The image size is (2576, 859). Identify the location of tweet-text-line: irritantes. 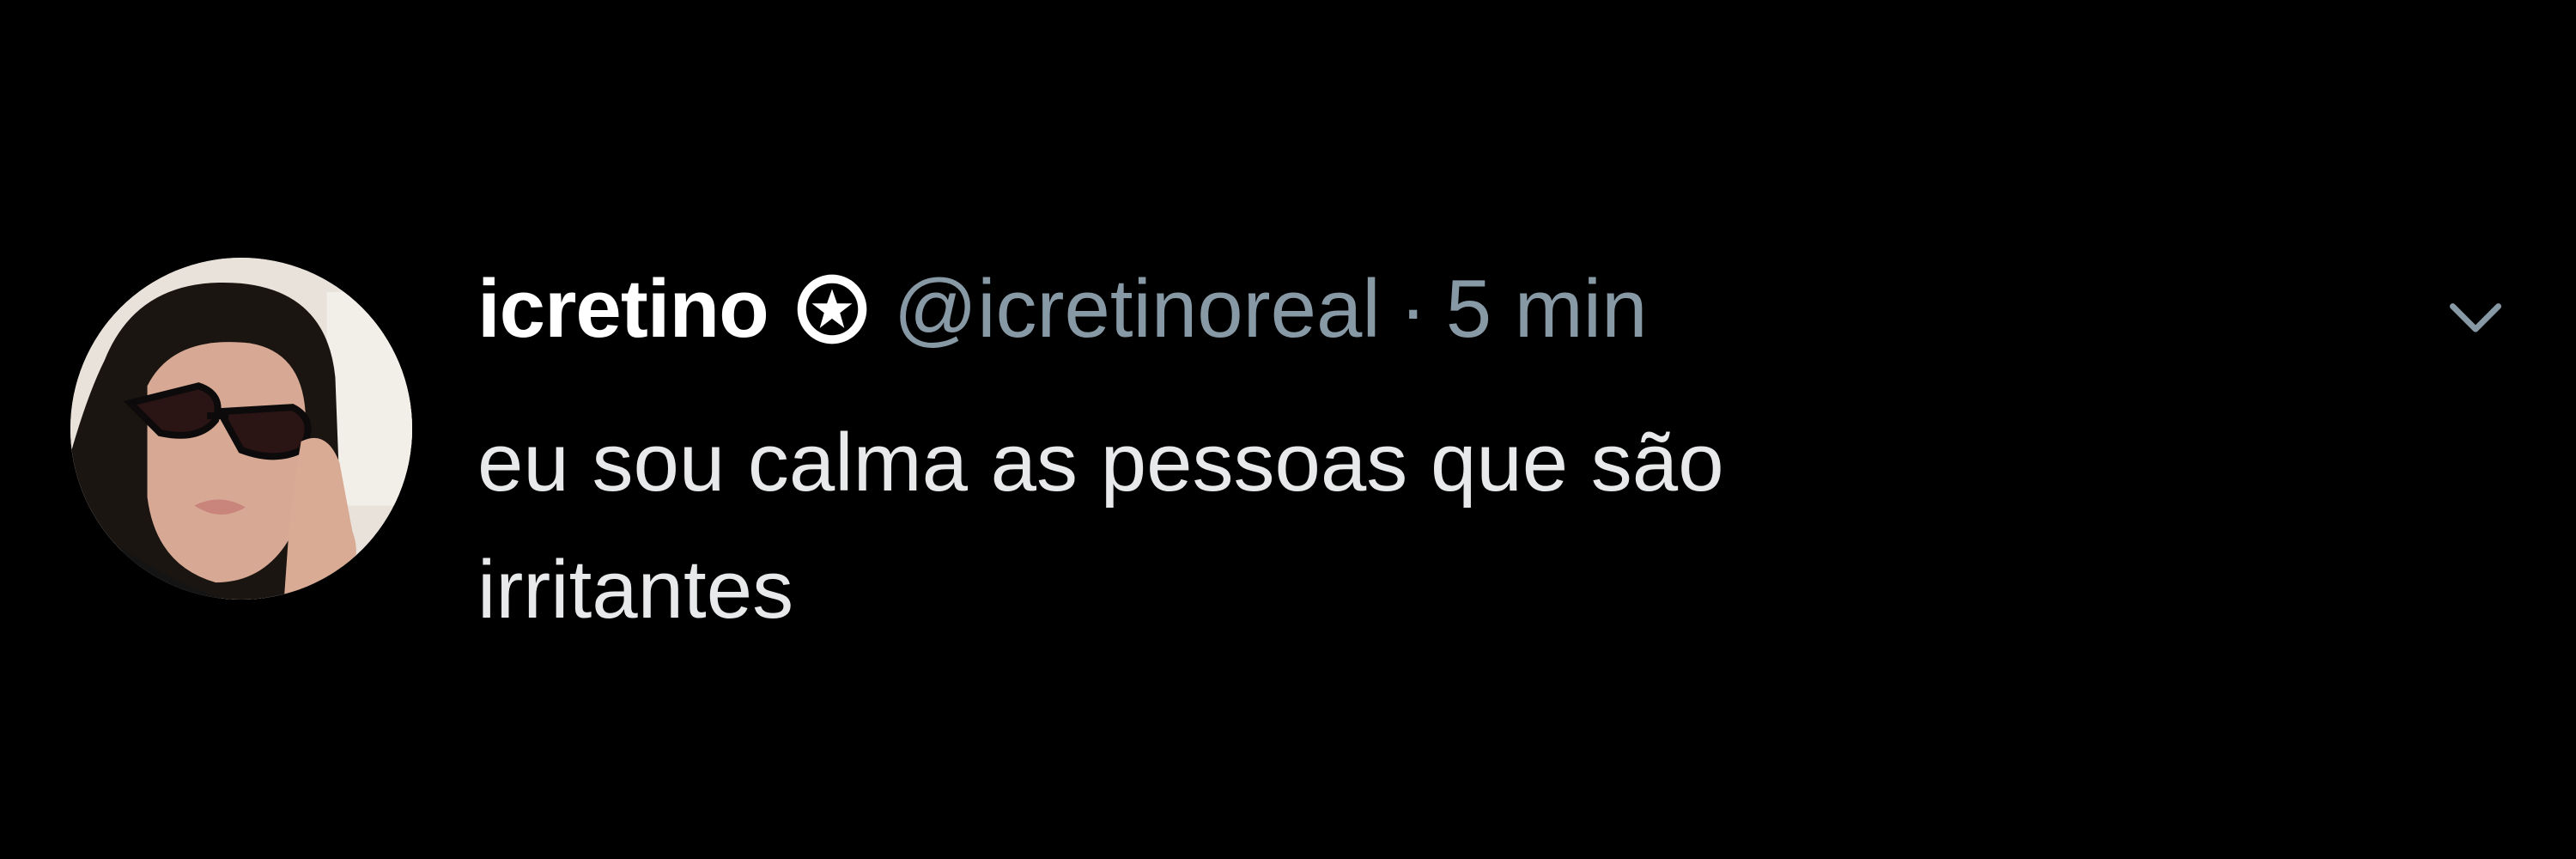
(636, 590).